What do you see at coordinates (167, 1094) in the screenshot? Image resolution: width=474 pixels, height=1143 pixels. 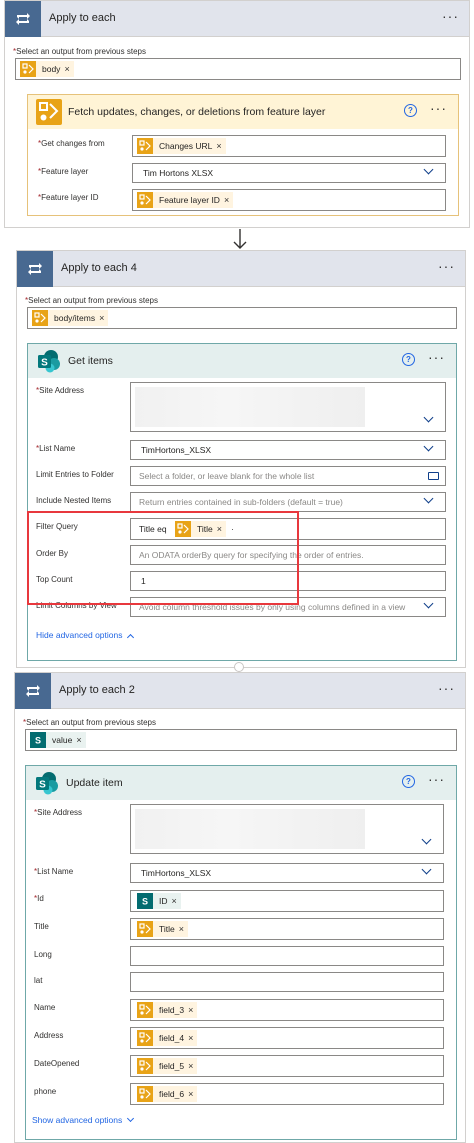 I see `token-field-6: field_6 ×` at bounding box center [167, 1094].